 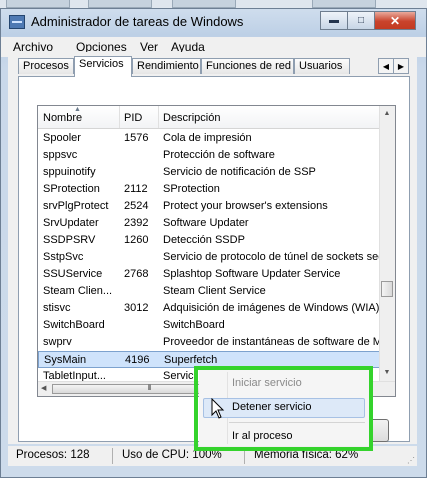 What do you see at coordinates (65, 360) in the screenshot?
I see `service-name-cell: SysMain` at bounding box center [65, 360].